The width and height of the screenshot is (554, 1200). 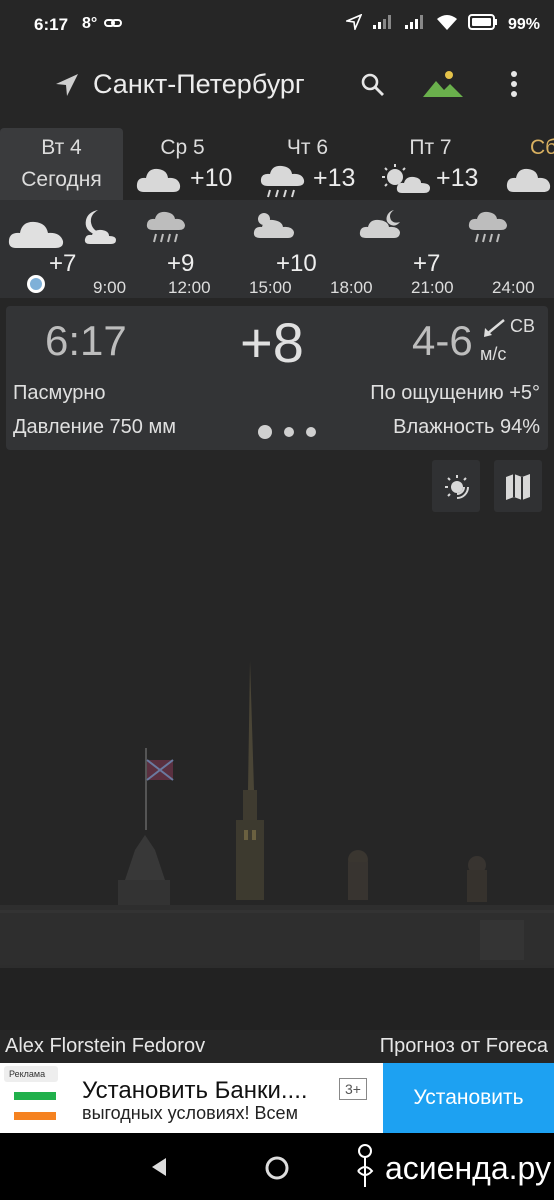 I want to click on hour-time: 12:00, so click(x=189, y=287).